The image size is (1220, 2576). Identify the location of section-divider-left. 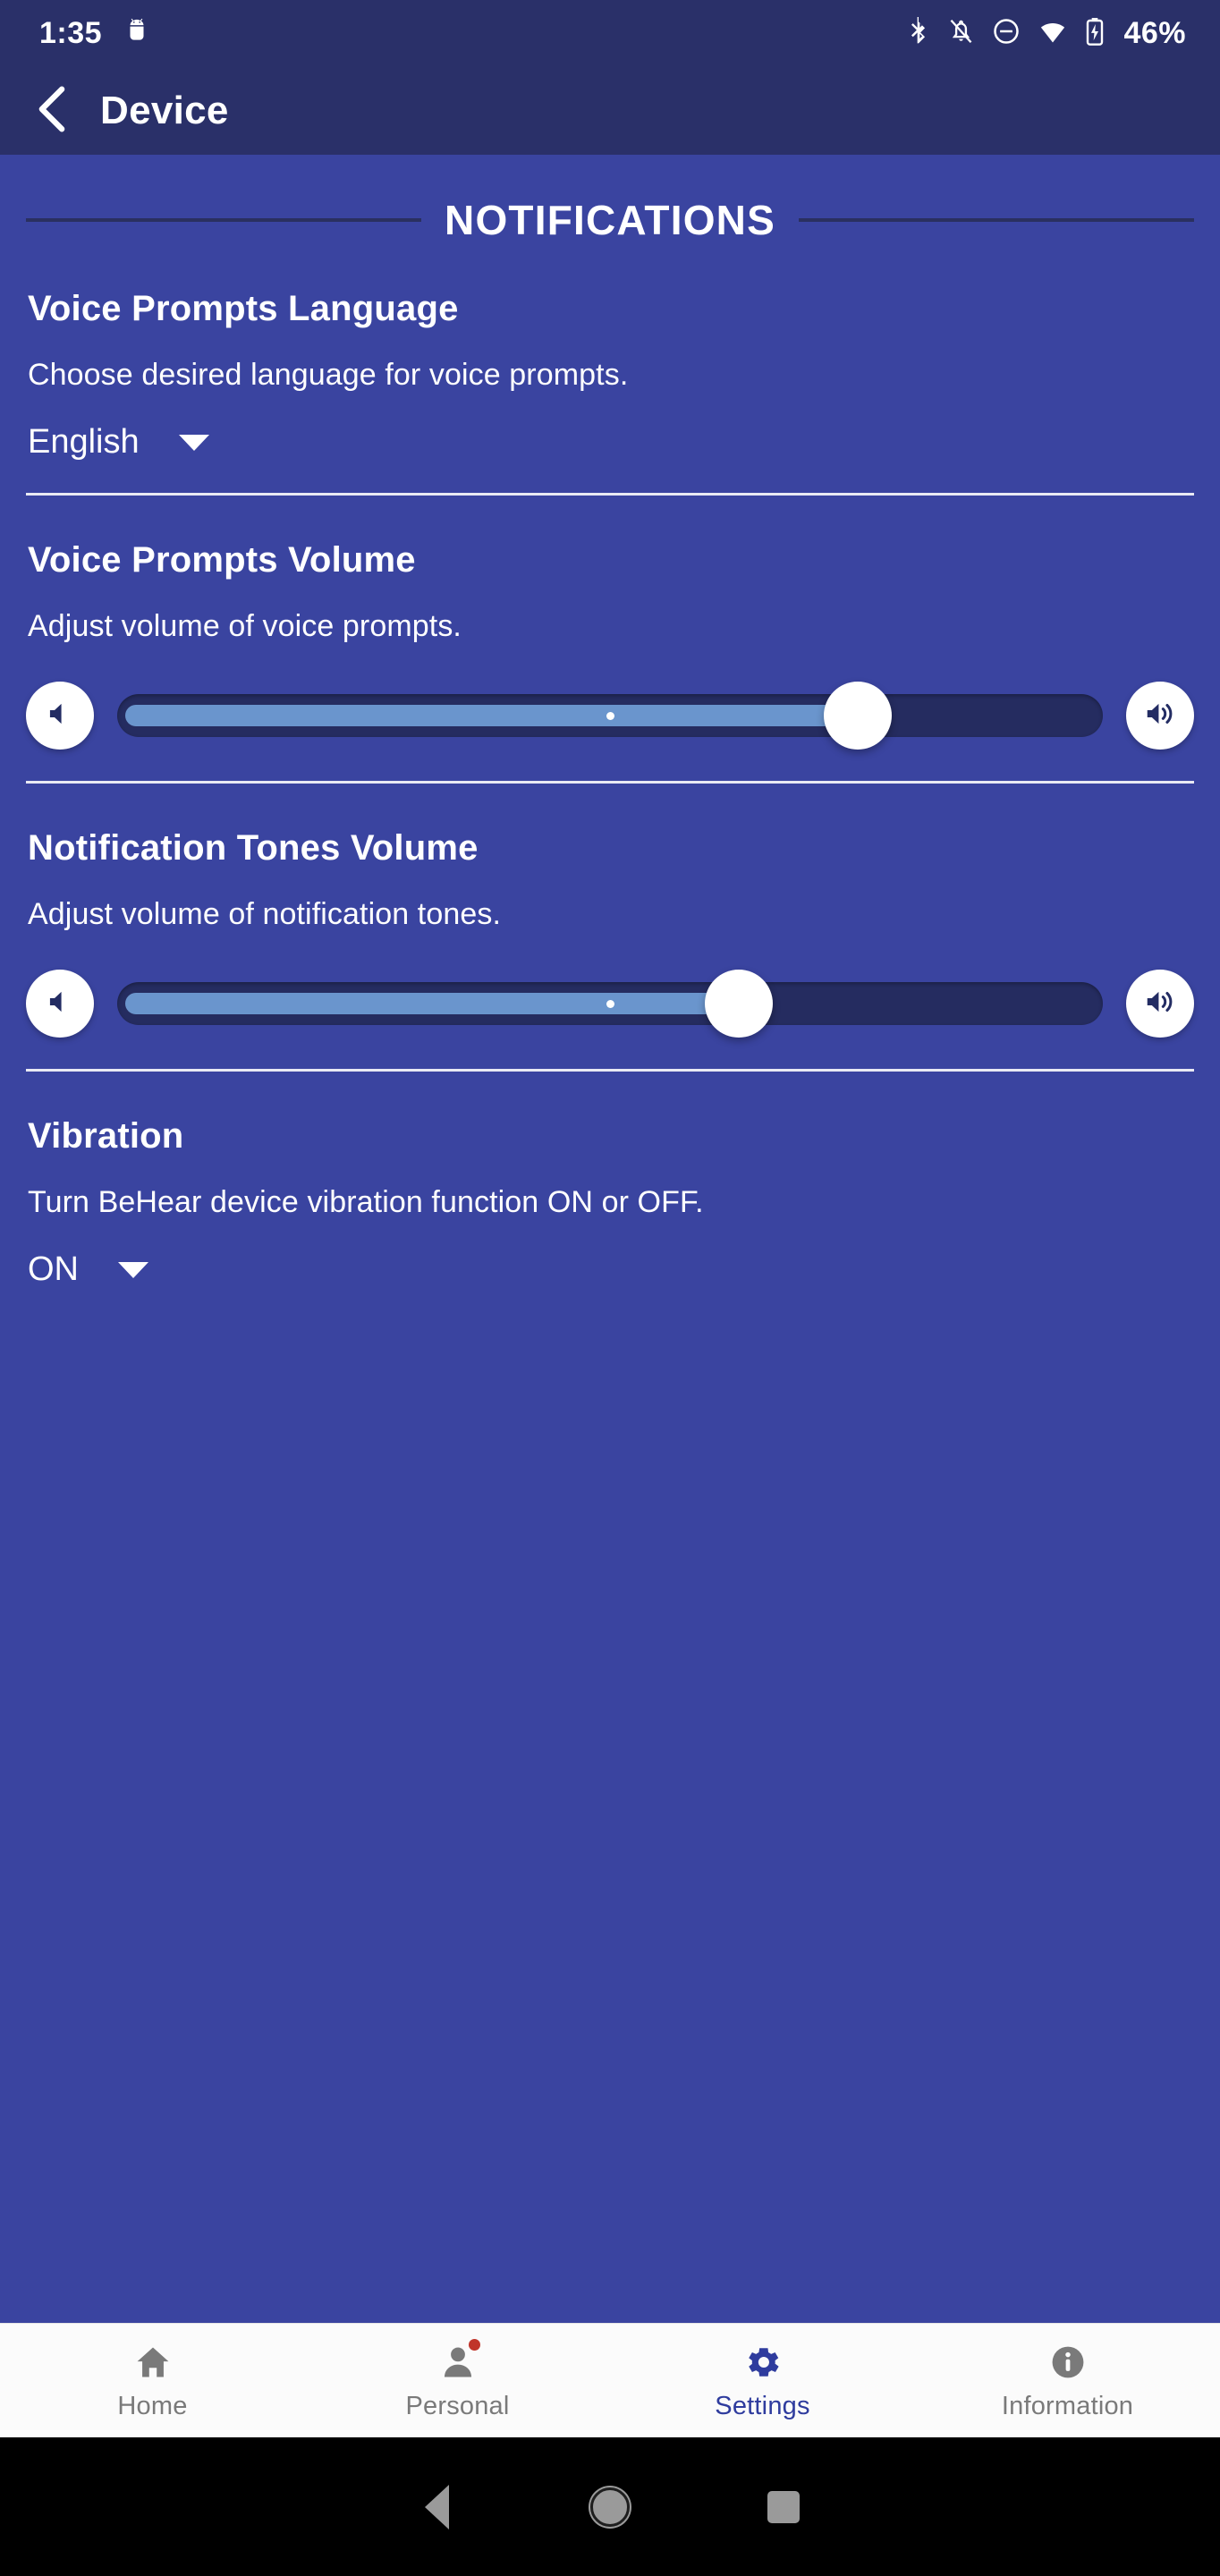
(224, 220).